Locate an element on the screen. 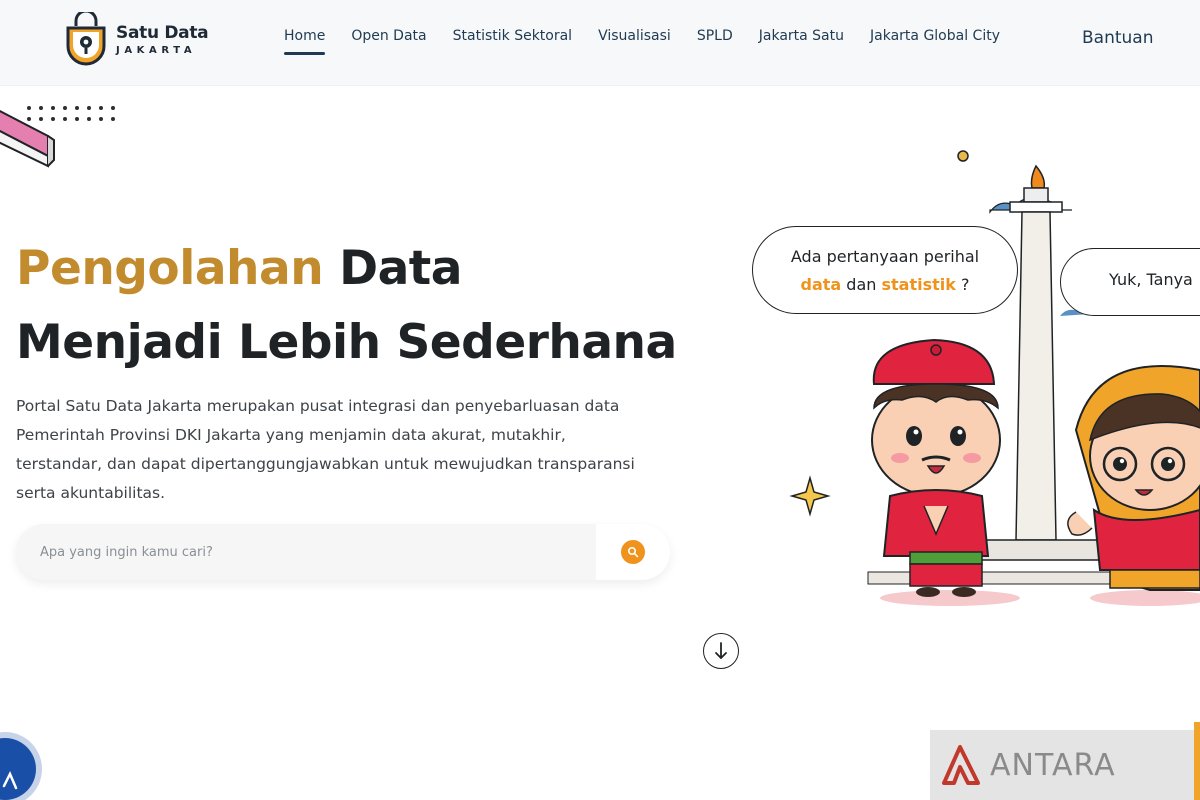 The height and width of the screenshot is (800, 1200). nav-item-visualisasi: Visualisasi is located at coordinates (634, 36).